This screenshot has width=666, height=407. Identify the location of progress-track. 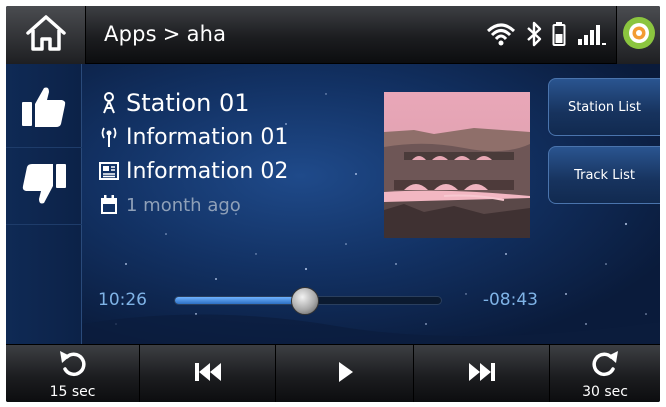
(308, 301).